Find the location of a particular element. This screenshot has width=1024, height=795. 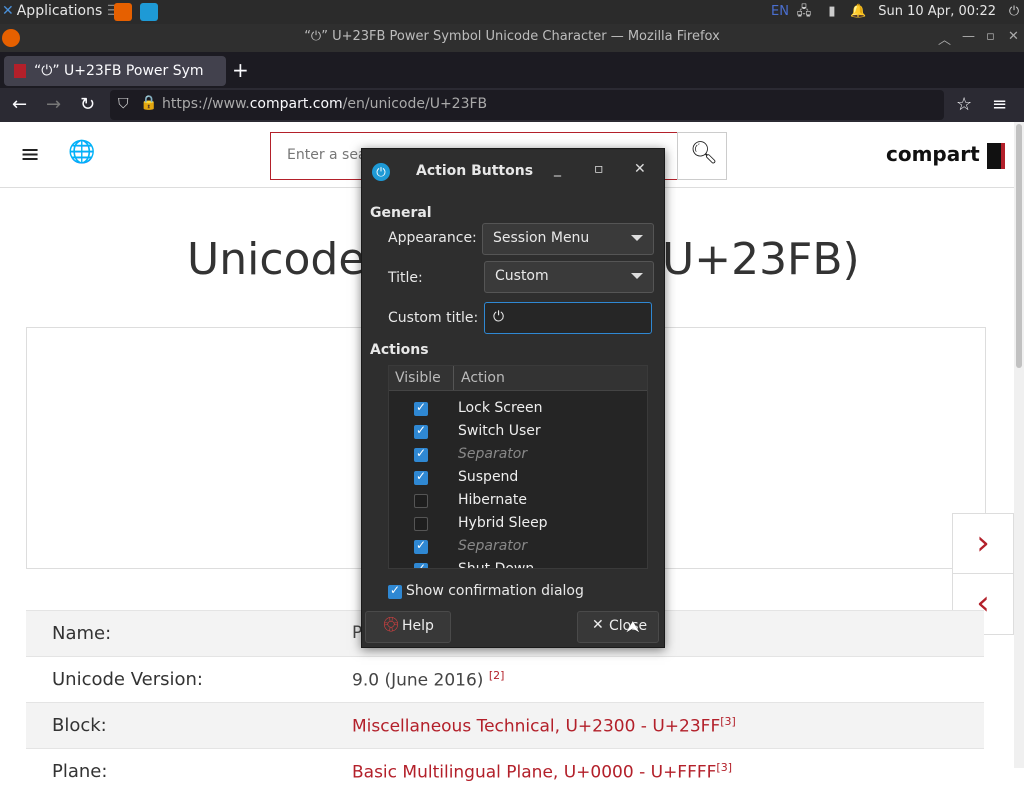

confirmation-label: Show confirmation dialog is located at coordinates (495, 591).